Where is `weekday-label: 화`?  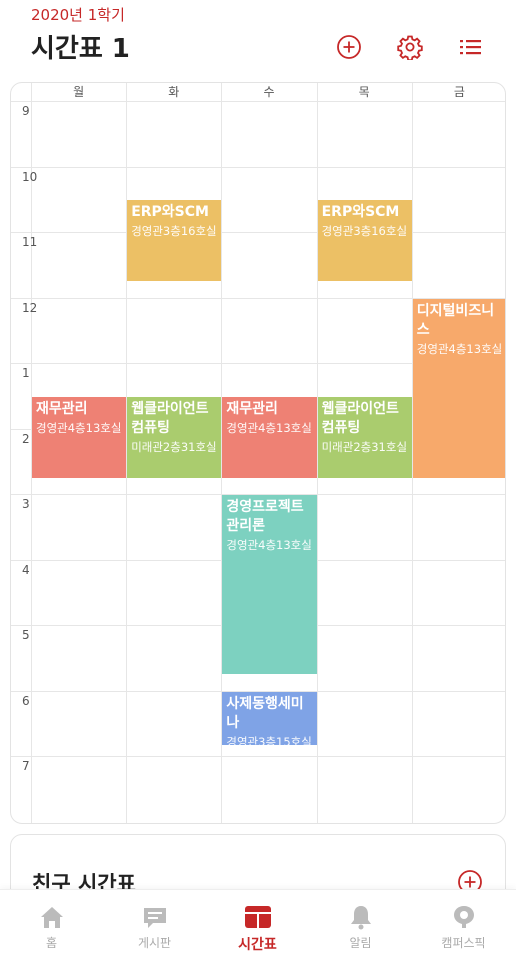
weekday-label: 화 is located at coordinates (174, 92).